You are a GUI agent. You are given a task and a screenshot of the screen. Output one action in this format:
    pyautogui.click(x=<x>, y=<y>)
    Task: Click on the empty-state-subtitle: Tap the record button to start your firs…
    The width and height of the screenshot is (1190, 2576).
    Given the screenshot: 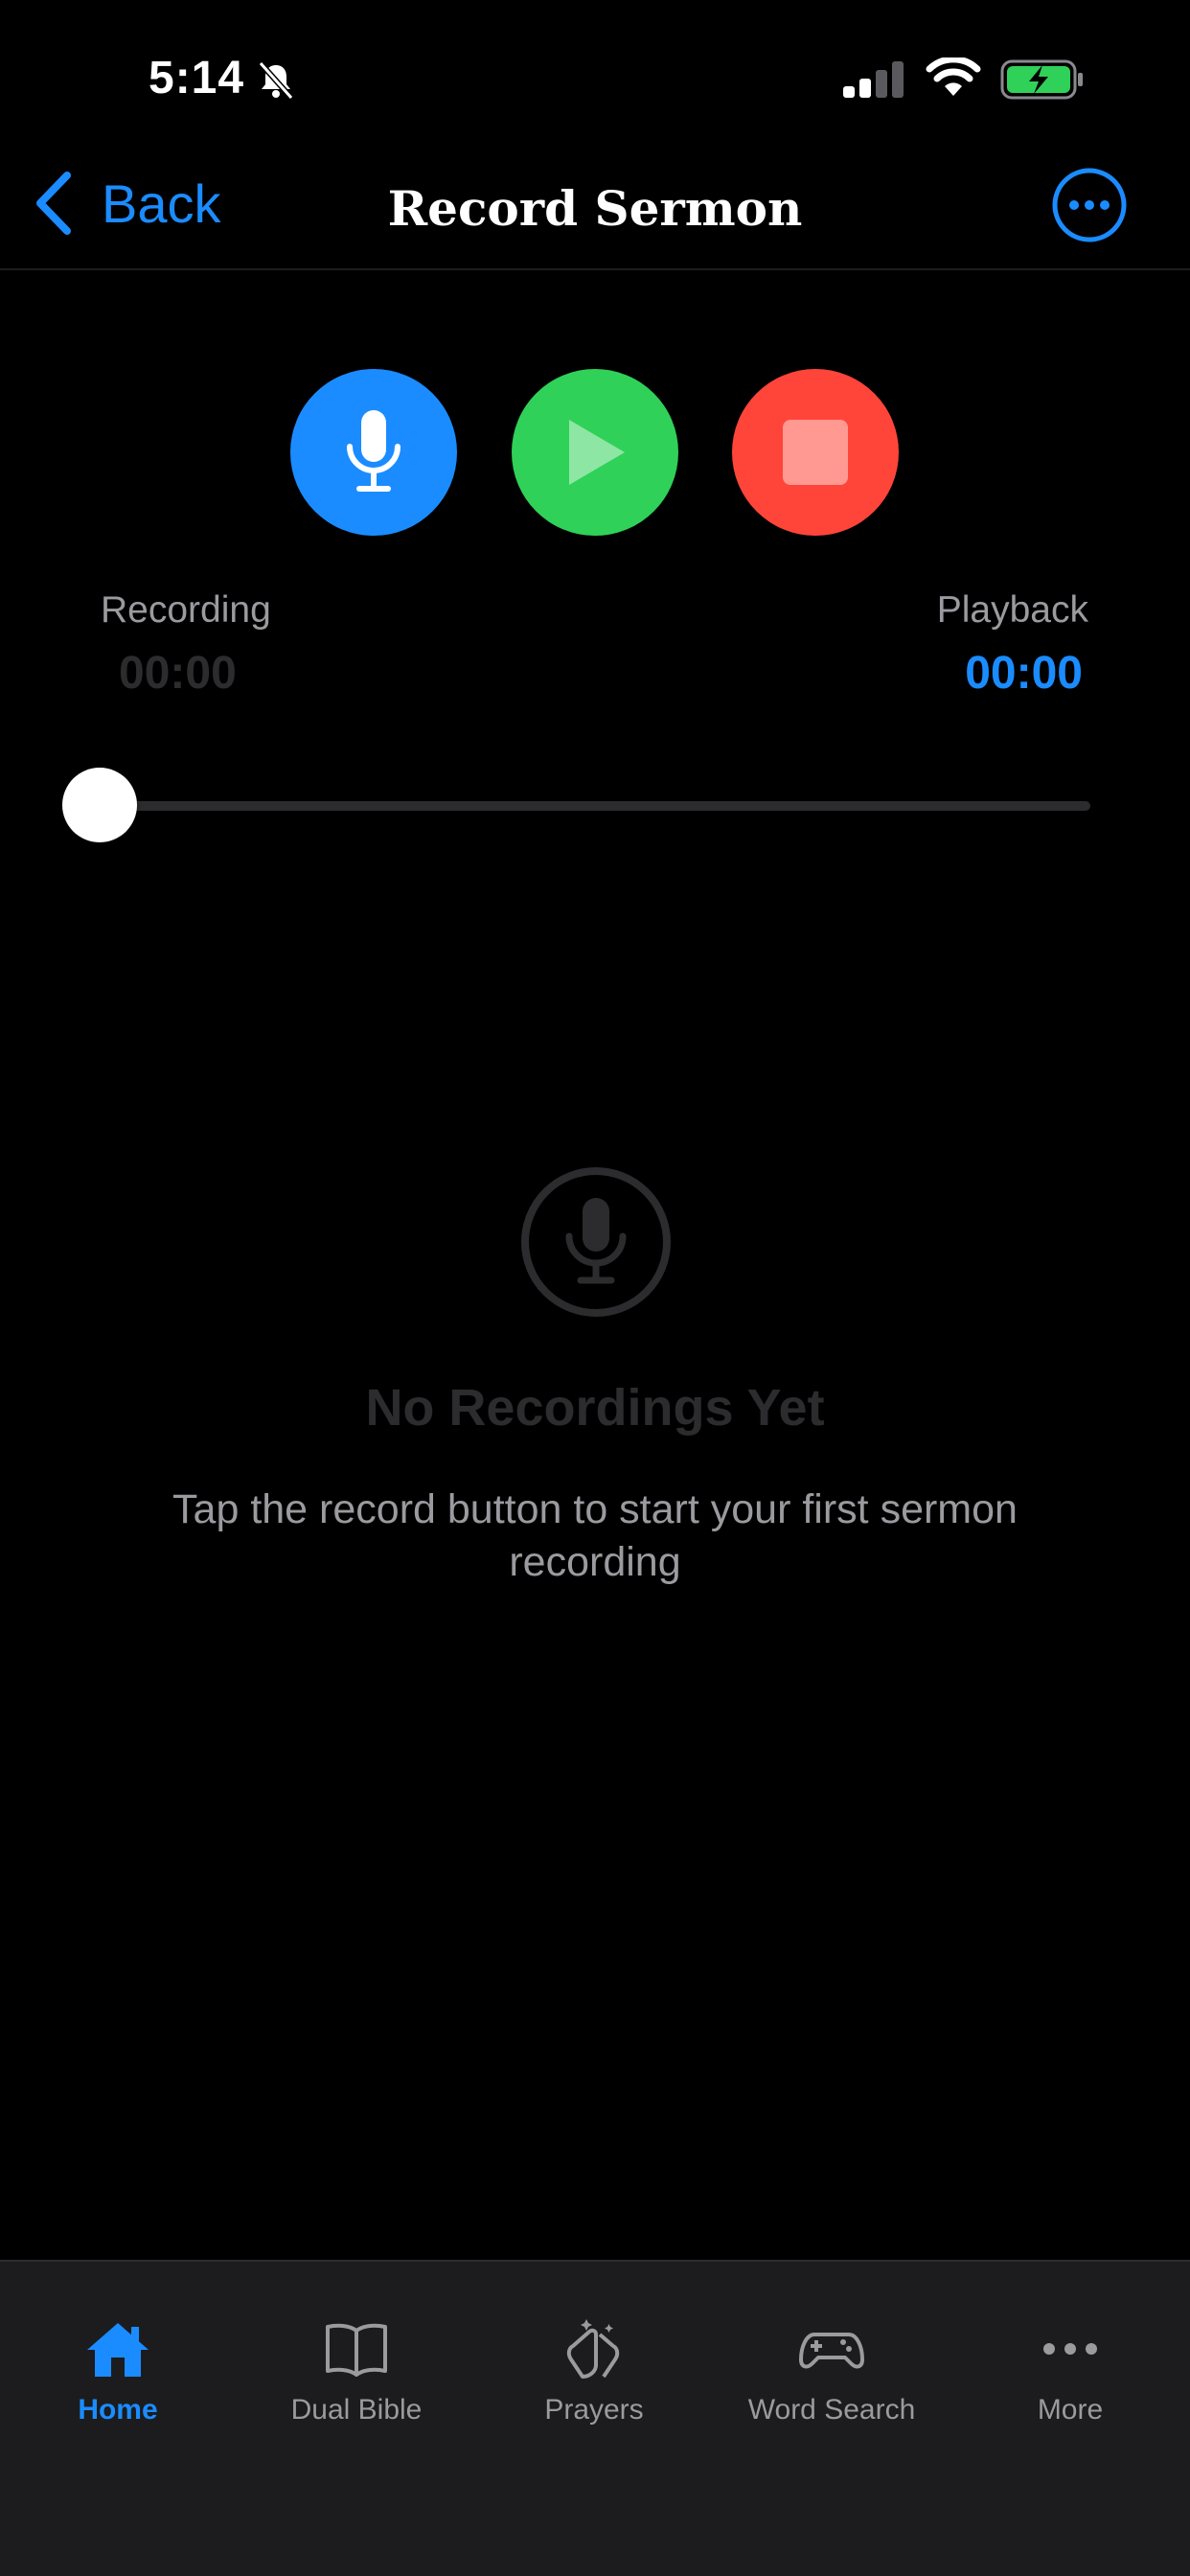 What is the action you would take?
    pyautogui.click(x=595, y=1535)
    